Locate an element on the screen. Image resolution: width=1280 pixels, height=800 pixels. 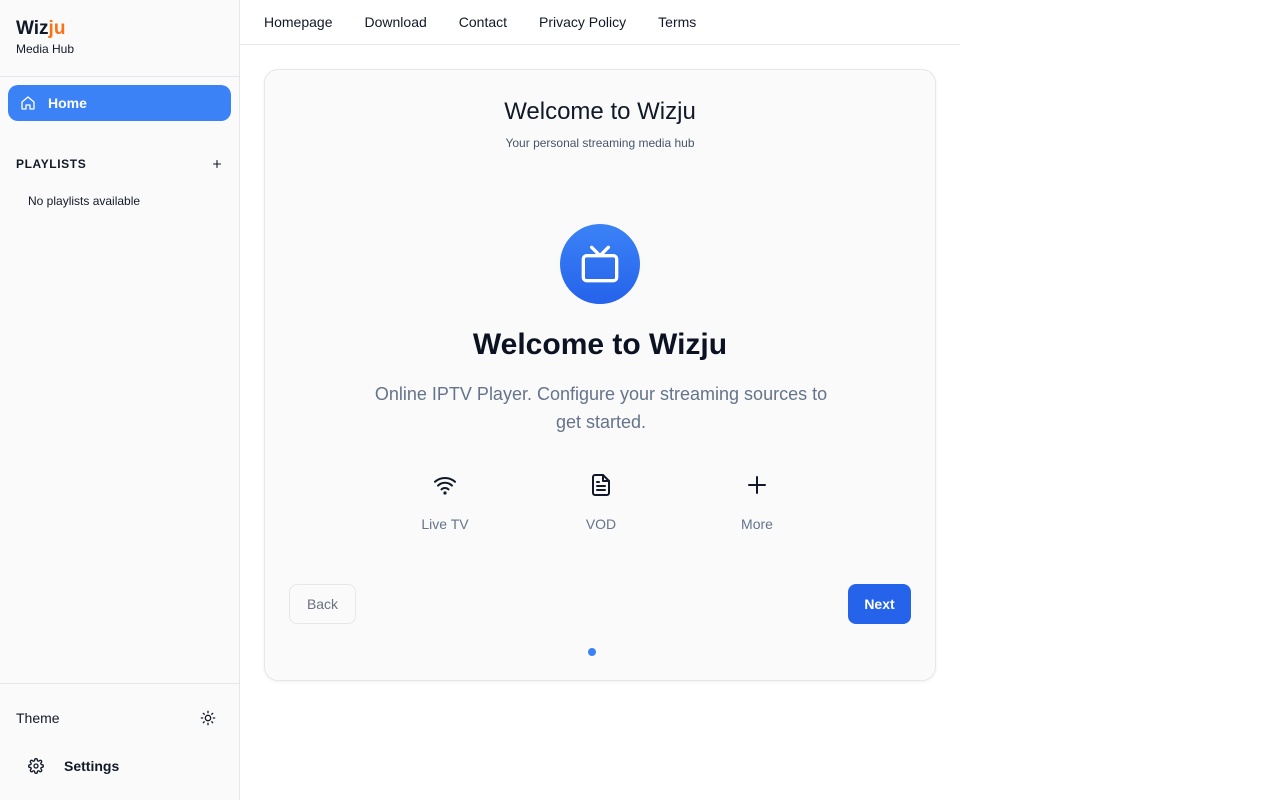
feature-live-tv: Live TV is located at coordinates (445, 502).